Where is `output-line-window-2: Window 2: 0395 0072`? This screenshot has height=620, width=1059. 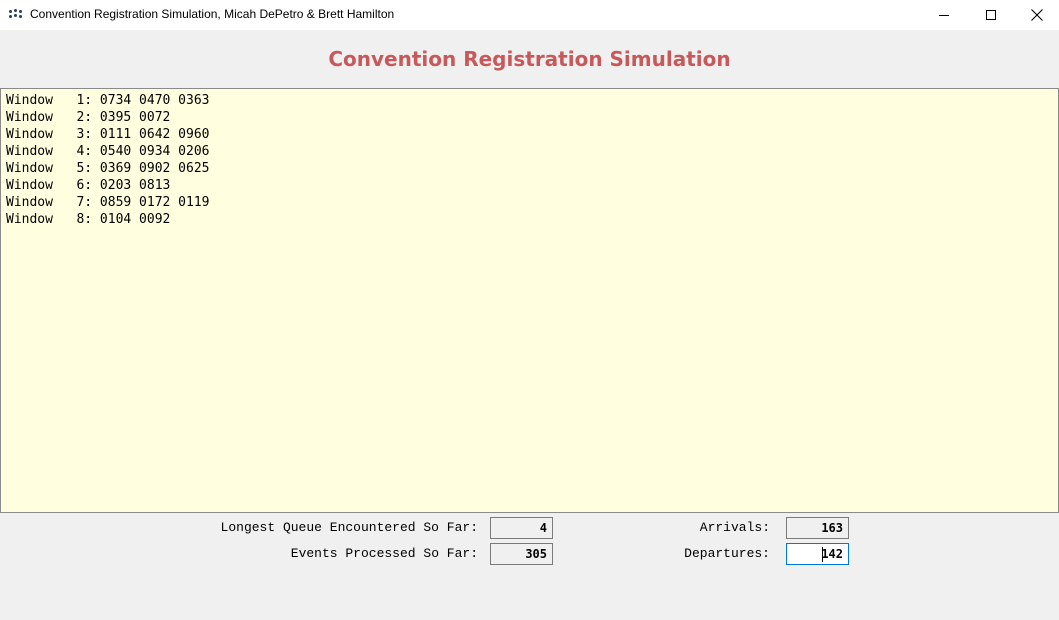
output-line-window-2: Window 2: 0395 0072 is located at coordinates (88, 117).